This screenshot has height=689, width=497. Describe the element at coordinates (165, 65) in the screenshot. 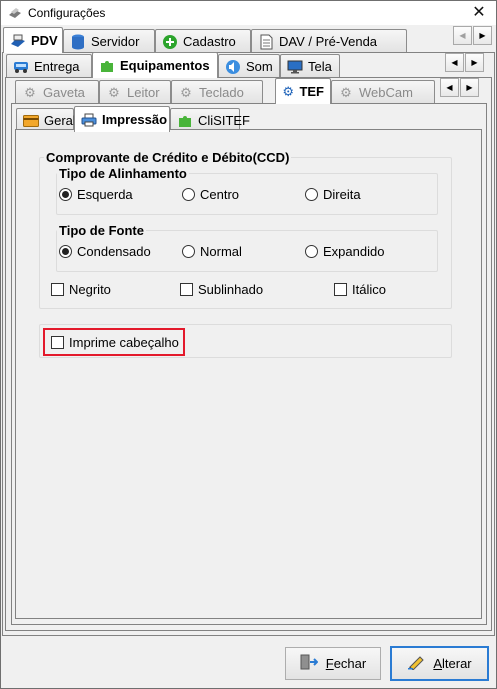

I see `tab-label: Equipamentos` at that location.